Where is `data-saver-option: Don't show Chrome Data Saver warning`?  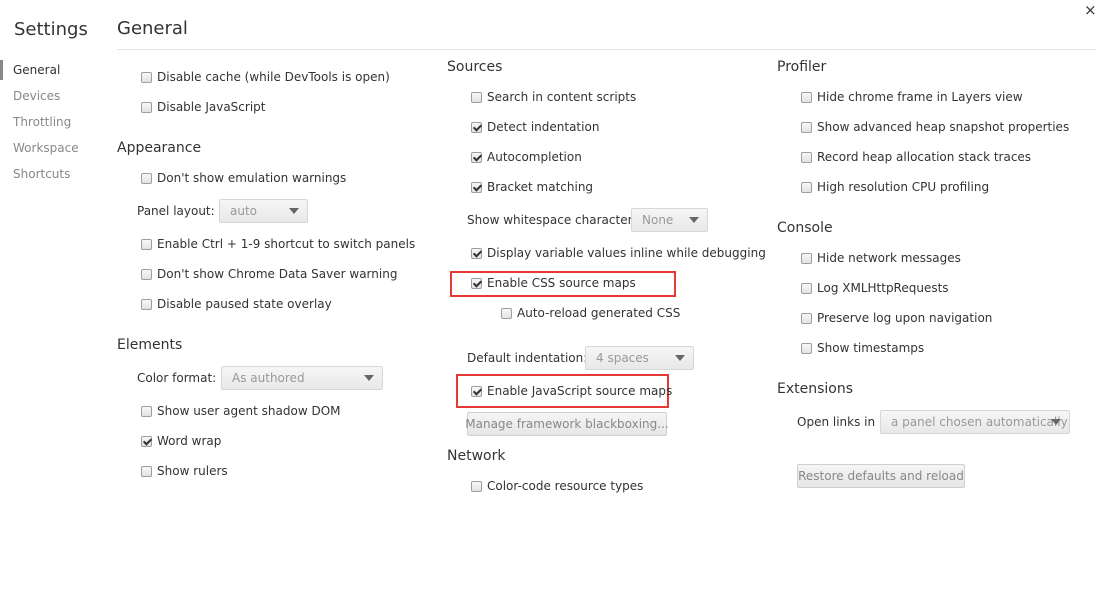 data-saver-option: Don't show Chrome Data Saver warning is located at coordinates (269, 274).